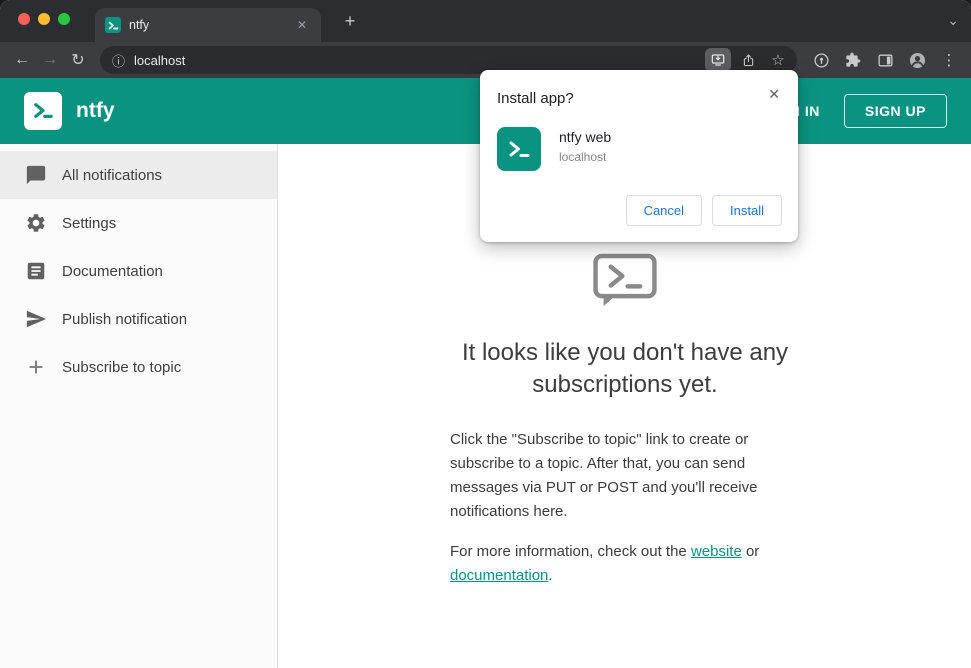  I want to click on site-info-icon: ⓘ, so click(118, 60).